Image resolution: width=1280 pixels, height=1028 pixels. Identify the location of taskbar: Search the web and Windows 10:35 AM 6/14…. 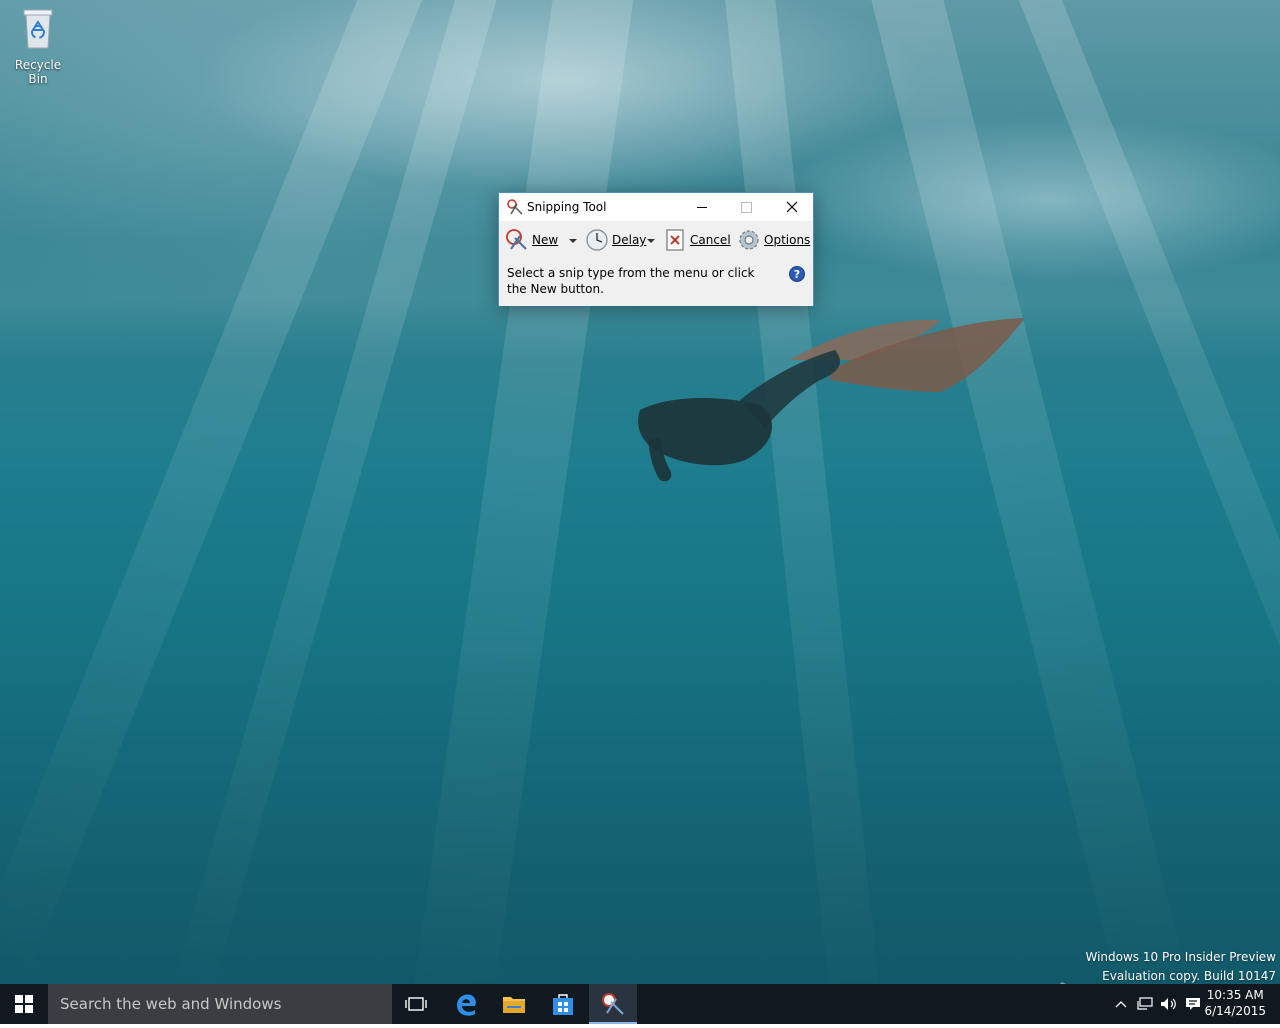
(640, 1004).